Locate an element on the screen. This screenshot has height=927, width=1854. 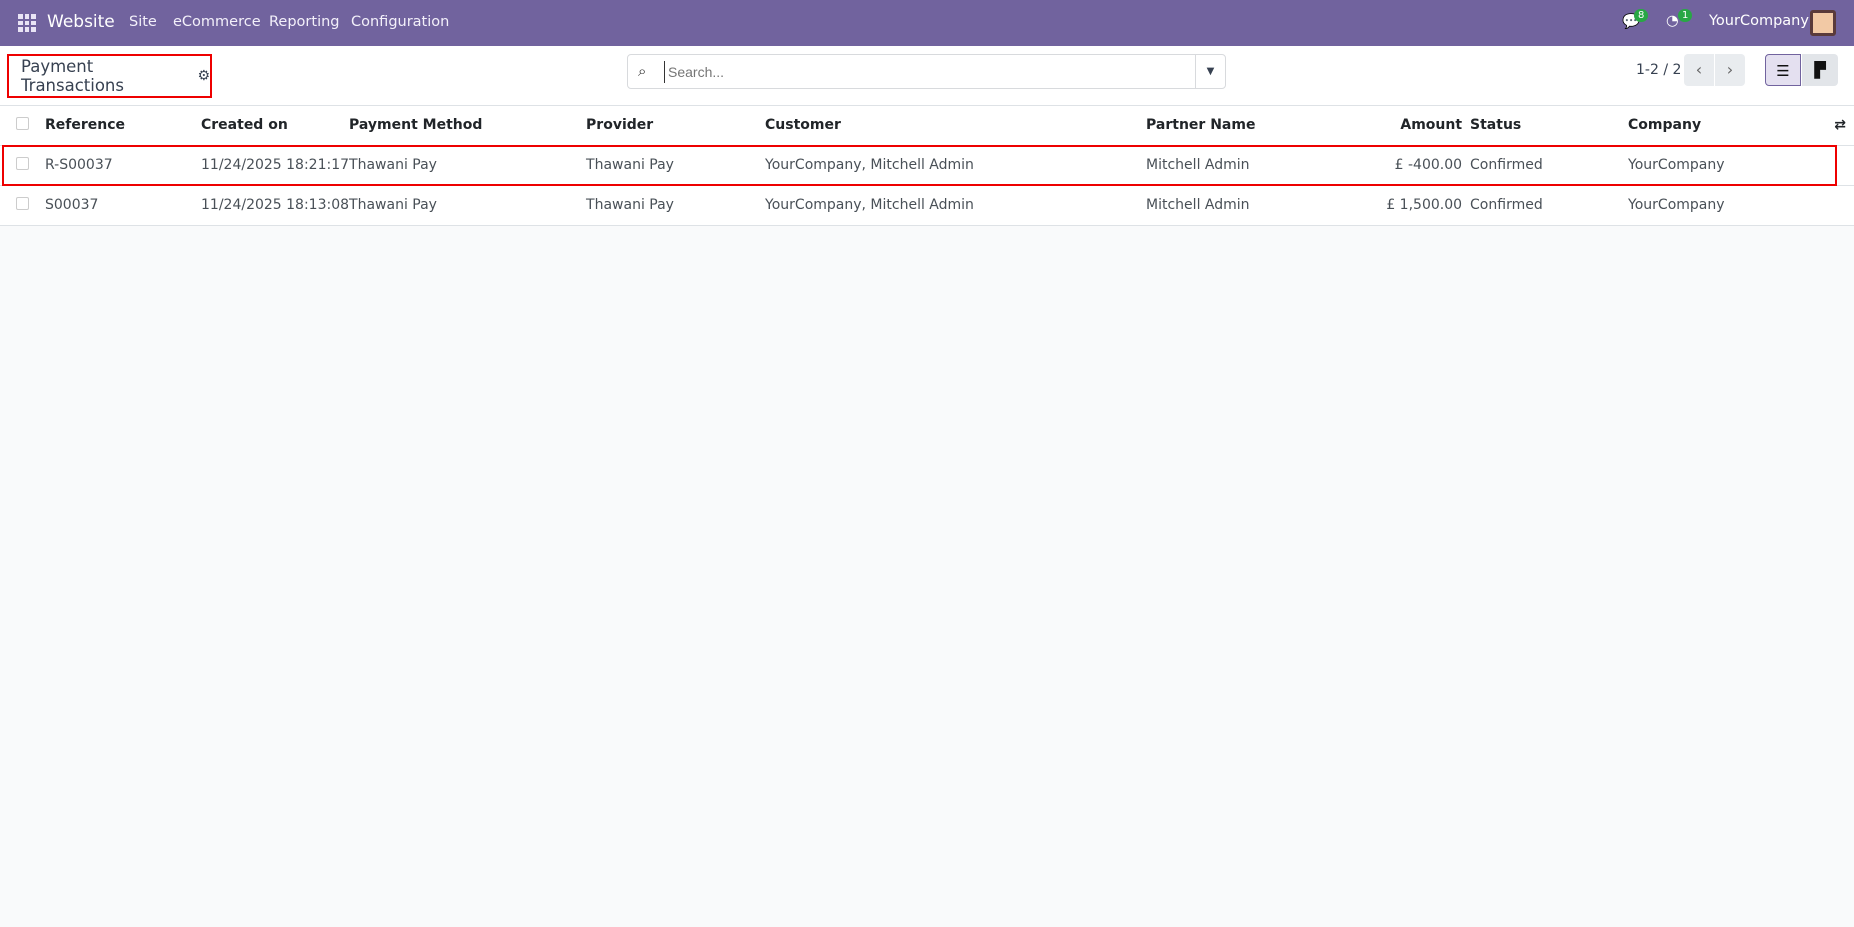
messages-button: 💬 8 is located at coordinates (1635, 19).